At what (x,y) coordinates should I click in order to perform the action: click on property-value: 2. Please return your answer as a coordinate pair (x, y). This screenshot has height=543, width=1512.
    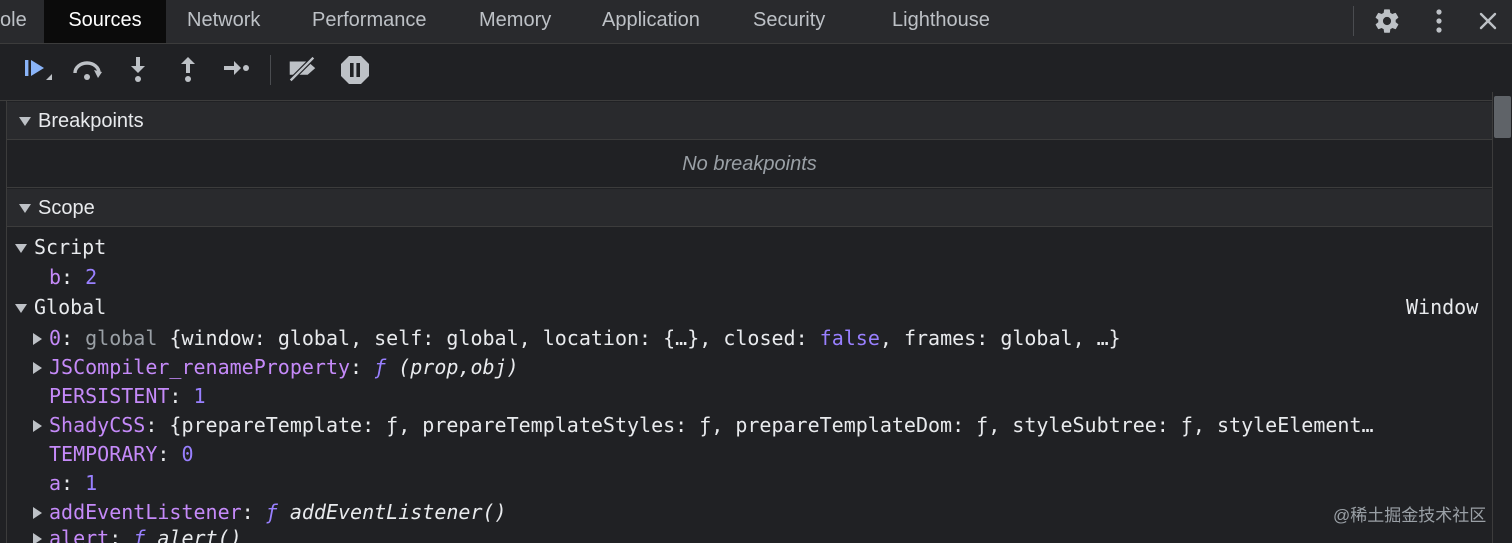
    Looking at the image, I should click on (91, 277).